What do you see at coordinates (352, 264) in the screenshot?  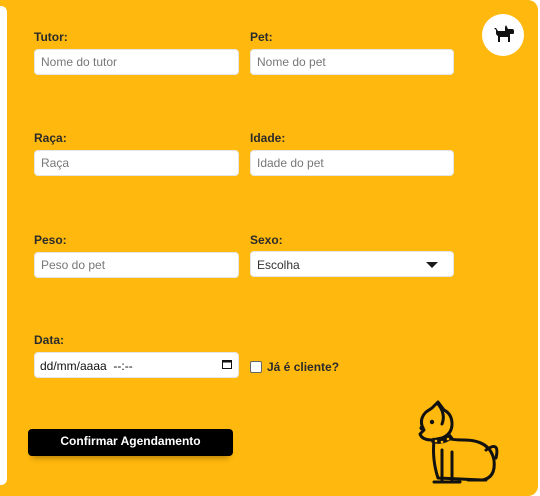 I see `sex-select: Escolha` at bounding box center [352, 264].